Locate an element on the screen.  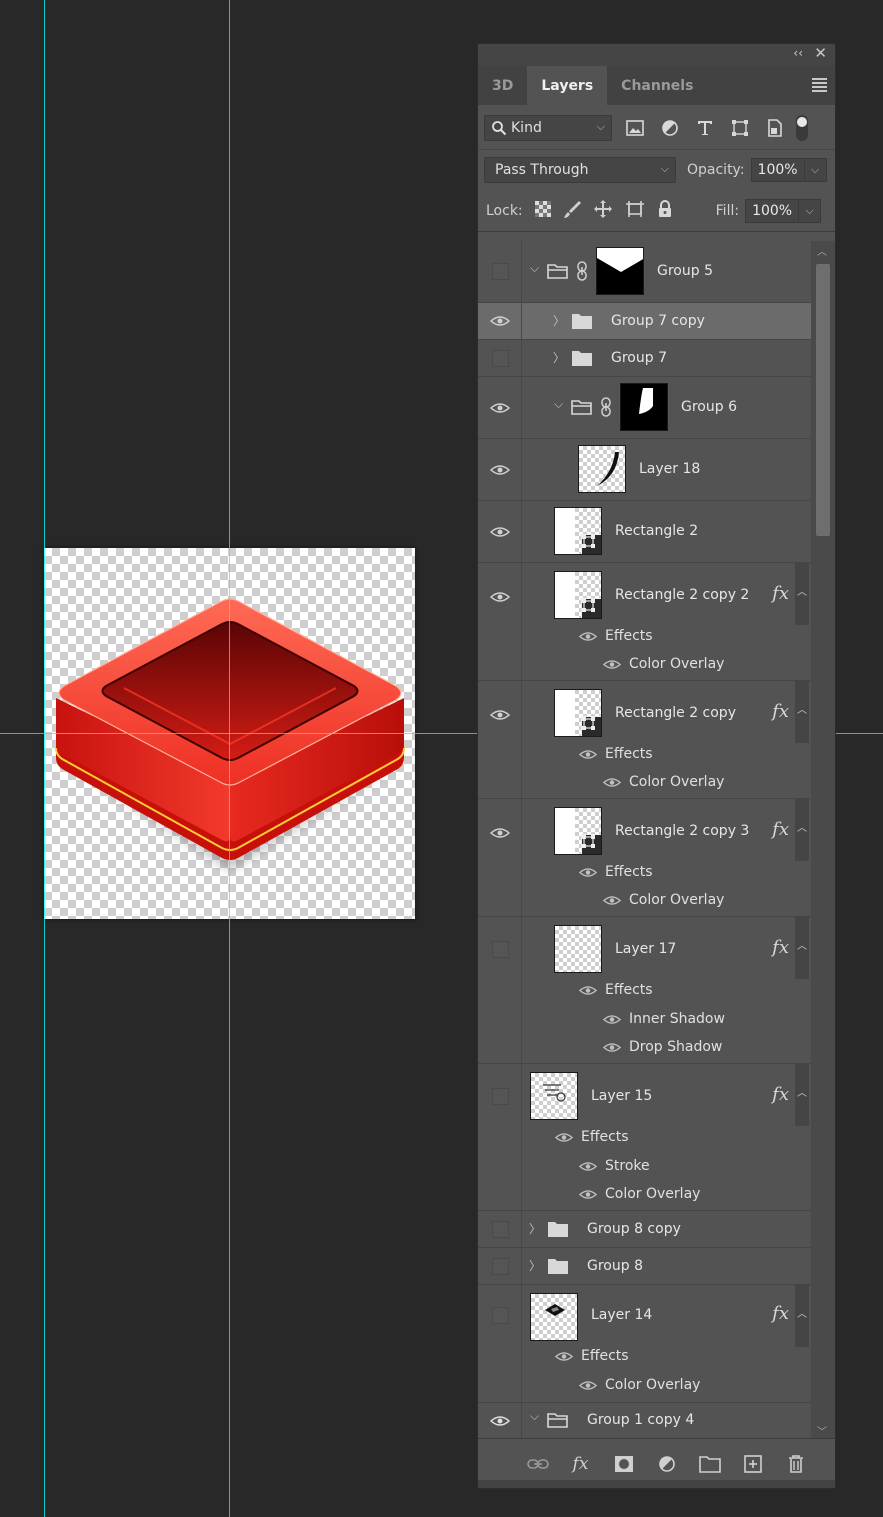
layer-name: Layer 18 is located at coordinates (669, 469).